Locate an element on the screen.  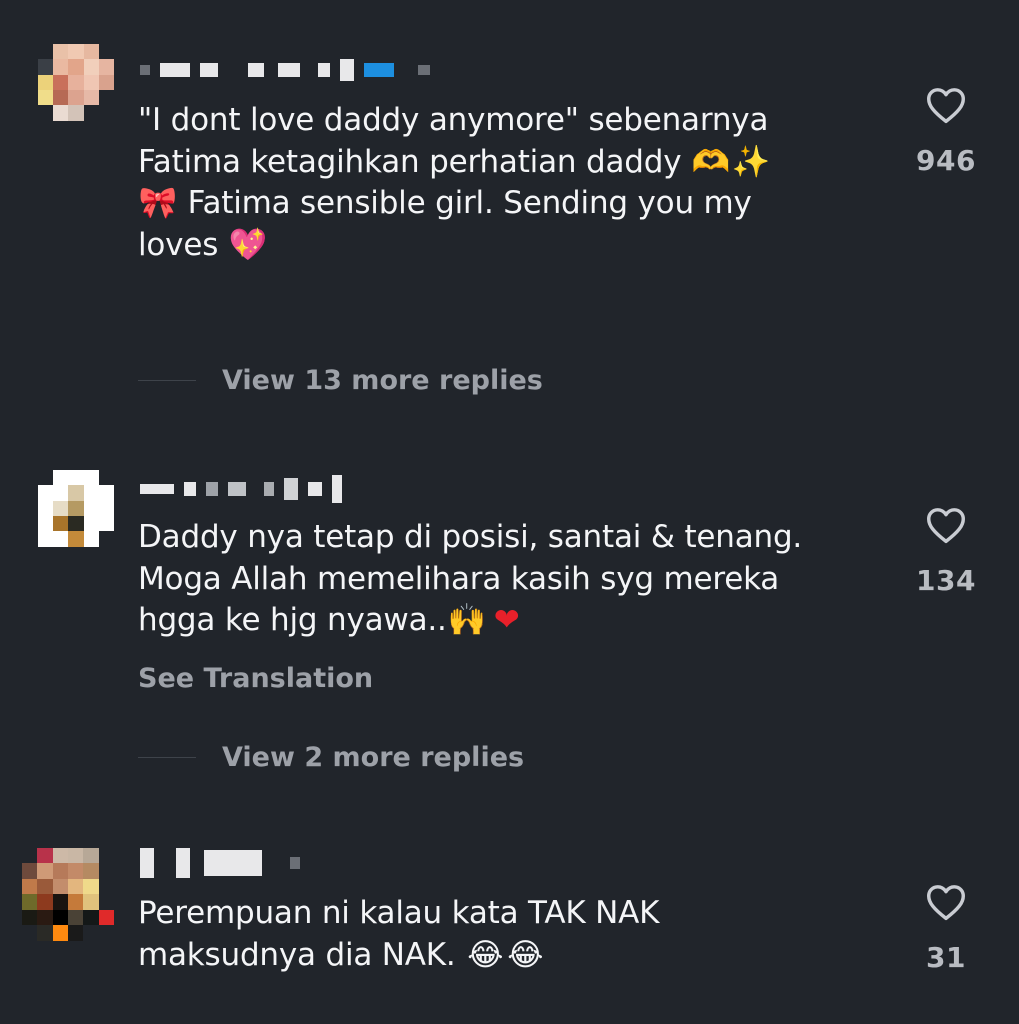
view-replies-label: View 13 more replies is located at coordinates (382, 380).